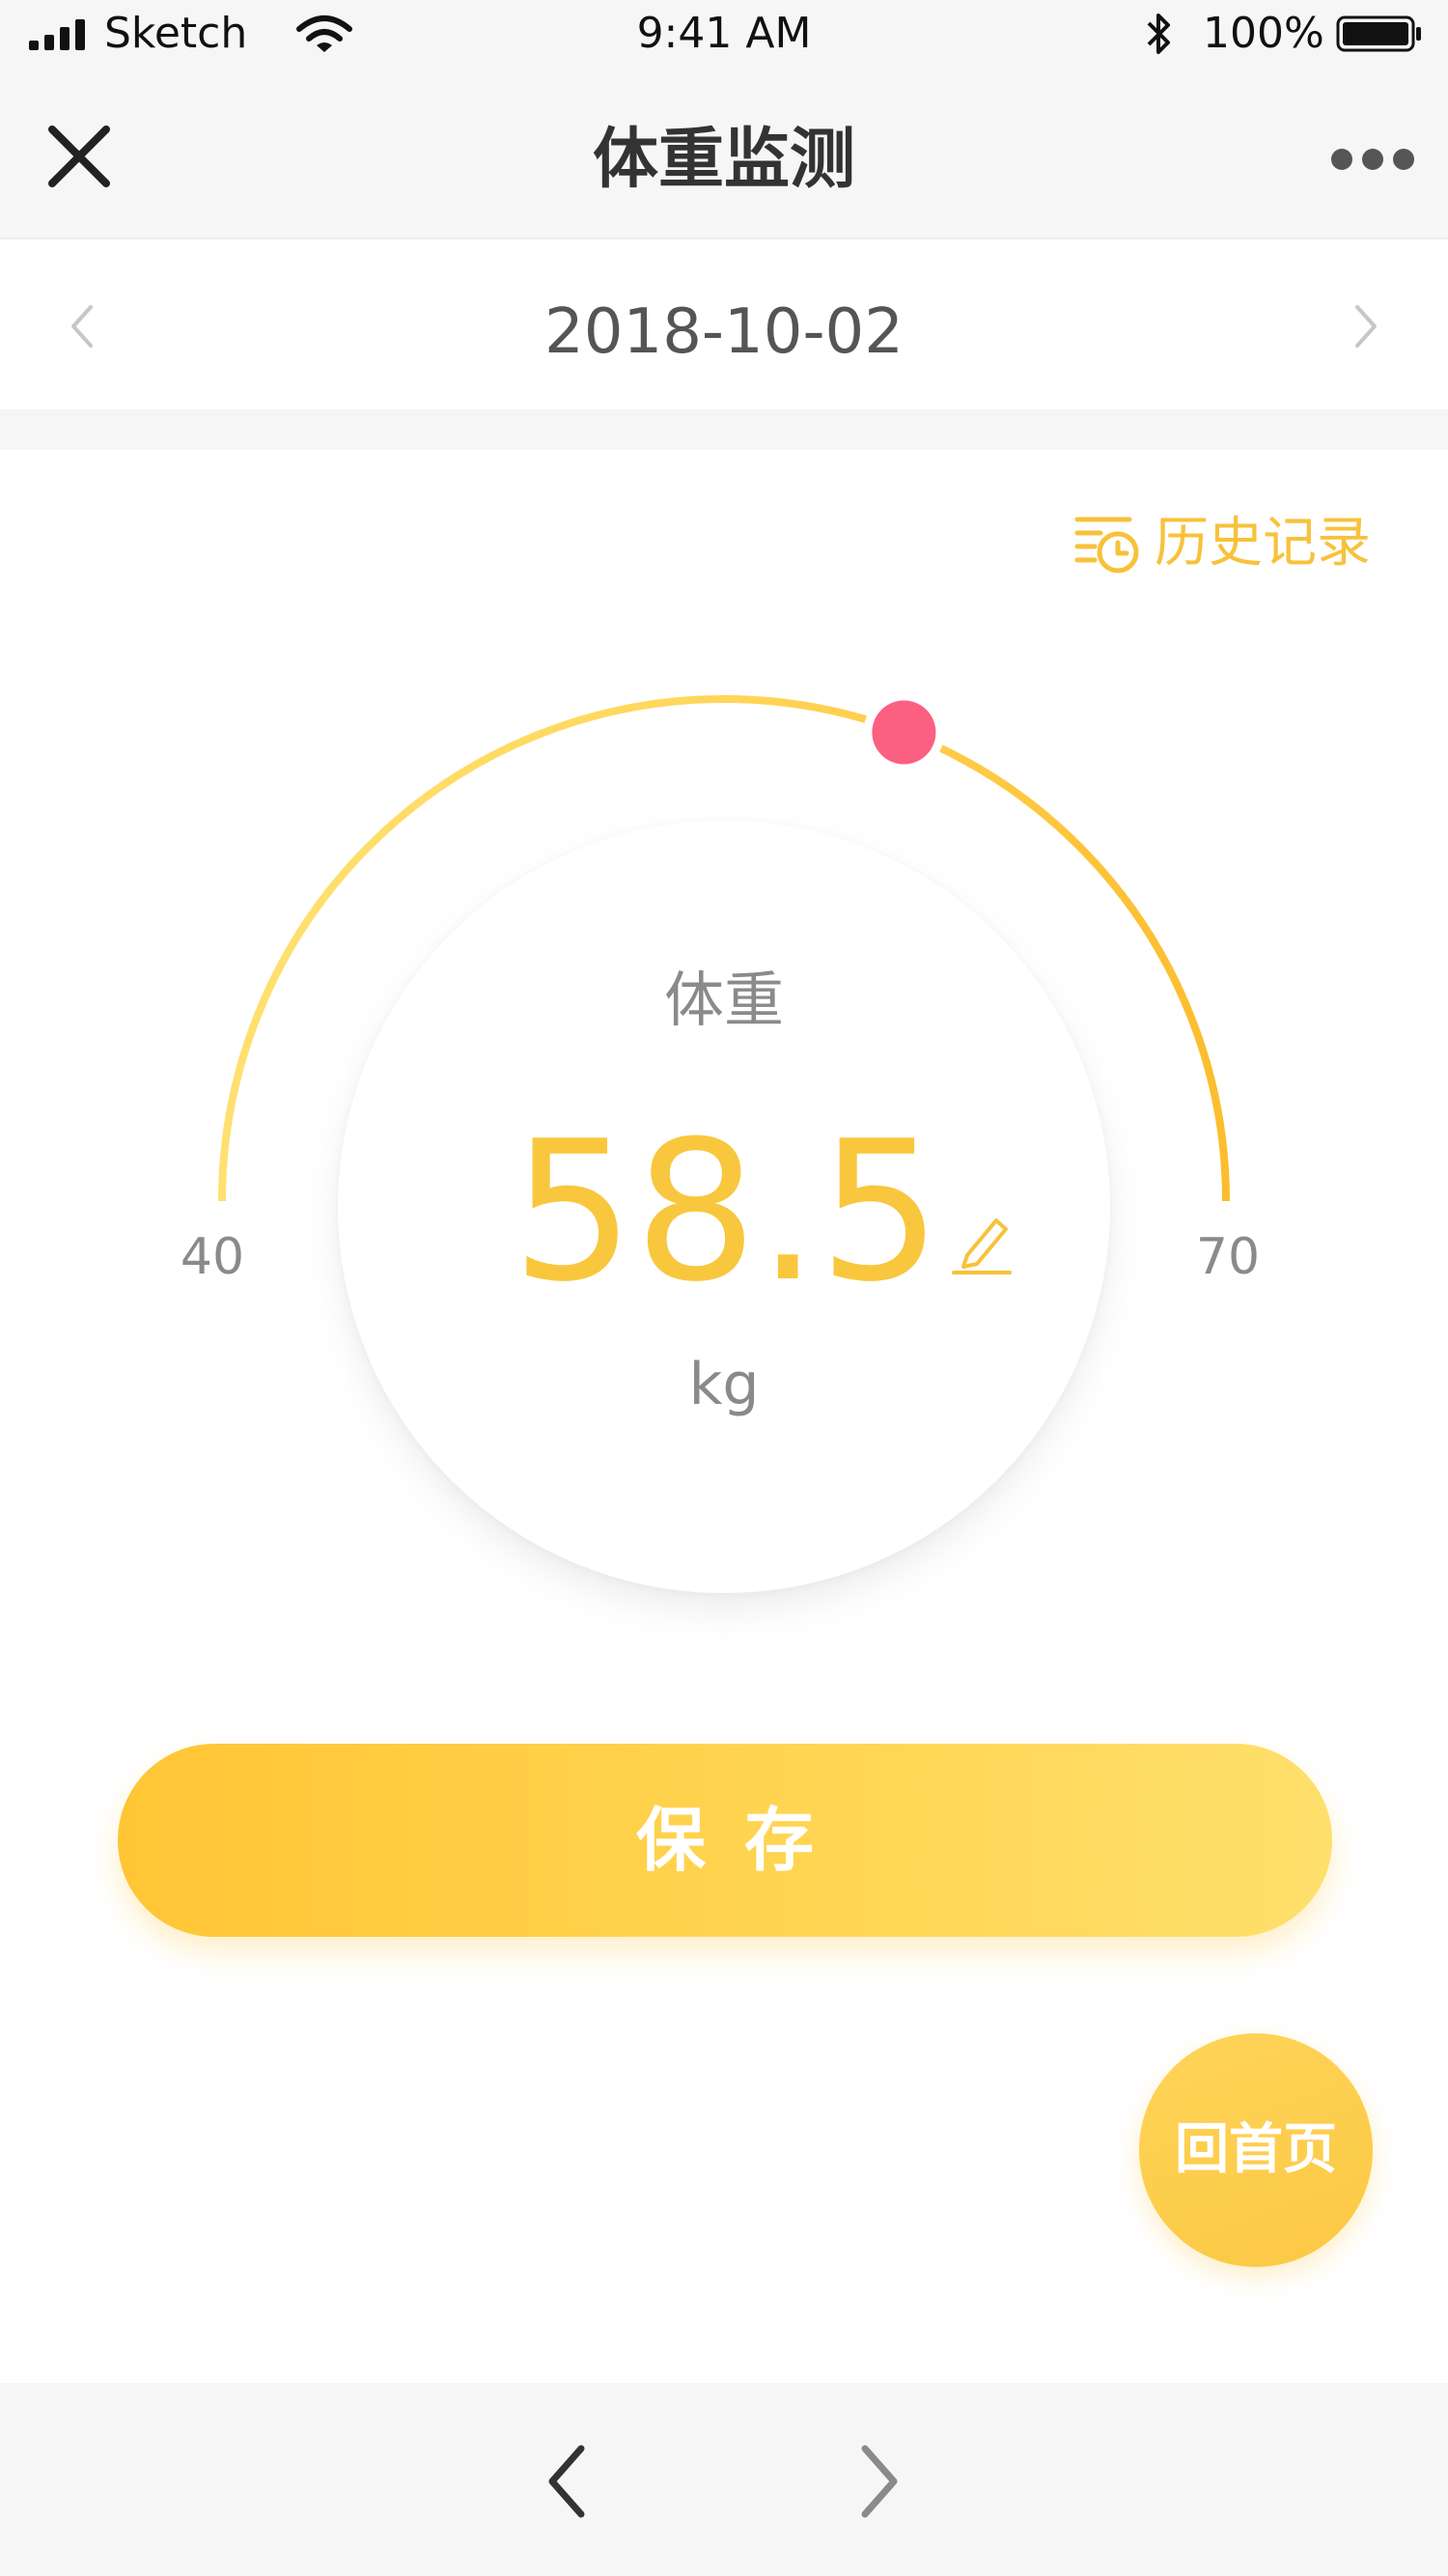 The image size is (1448, 2576). Describe the element at coordinates (724, 2480) in the screenshot. I see `bottom-toolbar` at that location.